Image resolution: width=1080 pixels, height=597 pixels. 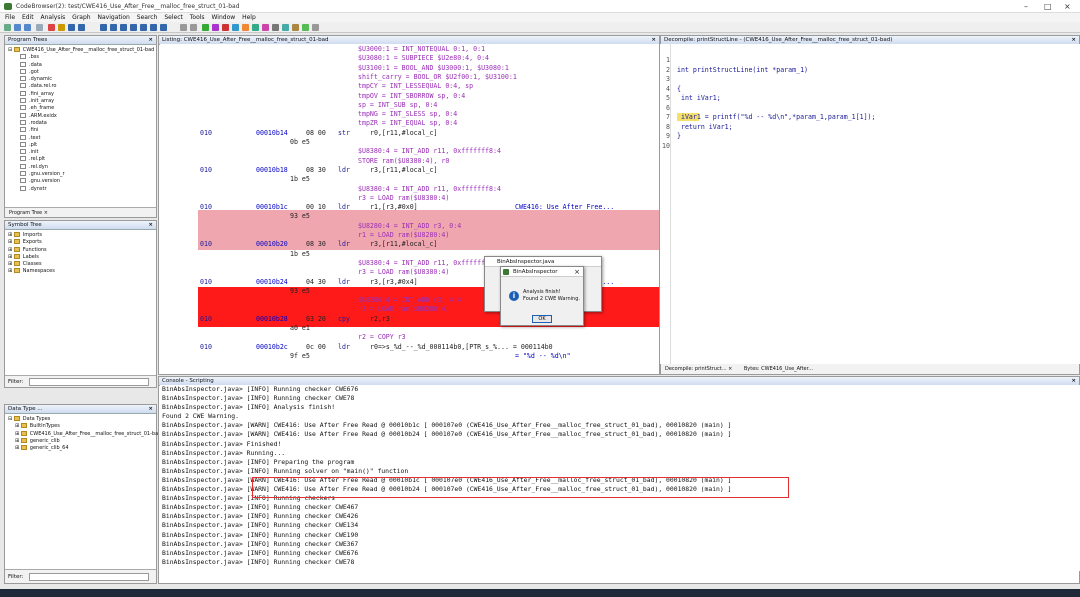 What do you see at coordinates (80, 79) in the screenshot?
I see `tree-item: .dynamic` at bounding box center [80, 79].